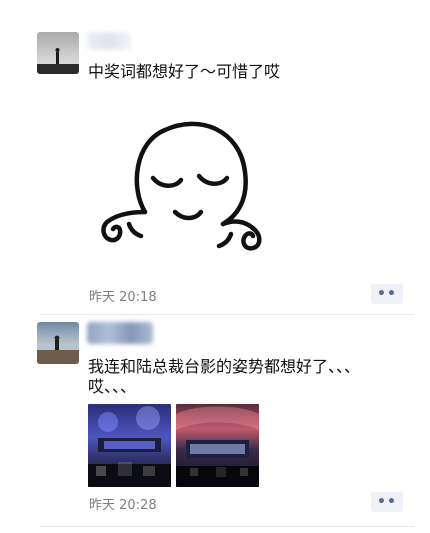 This screenshot has width=430, height=533. I want to click on avatar-landscape-icon, so click(58, 349).